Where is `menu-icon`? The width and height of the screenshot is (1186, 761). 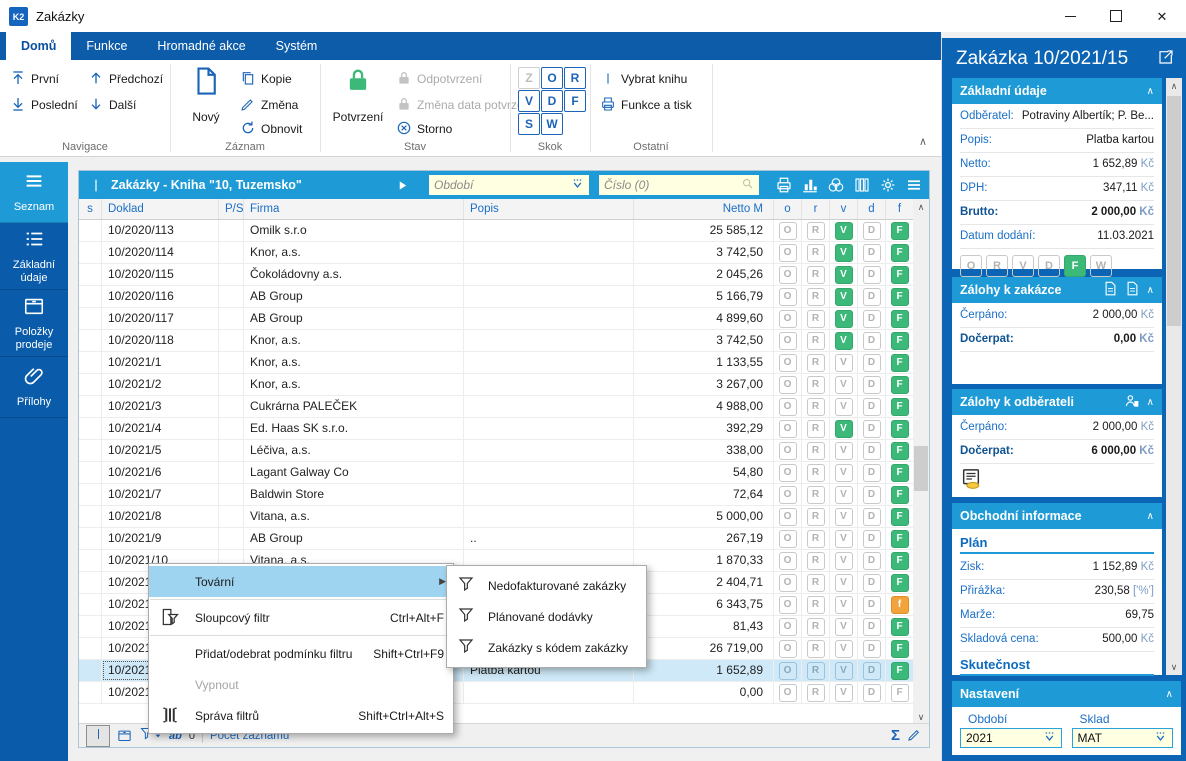 menu-icon is located at coordinates (914, 187).